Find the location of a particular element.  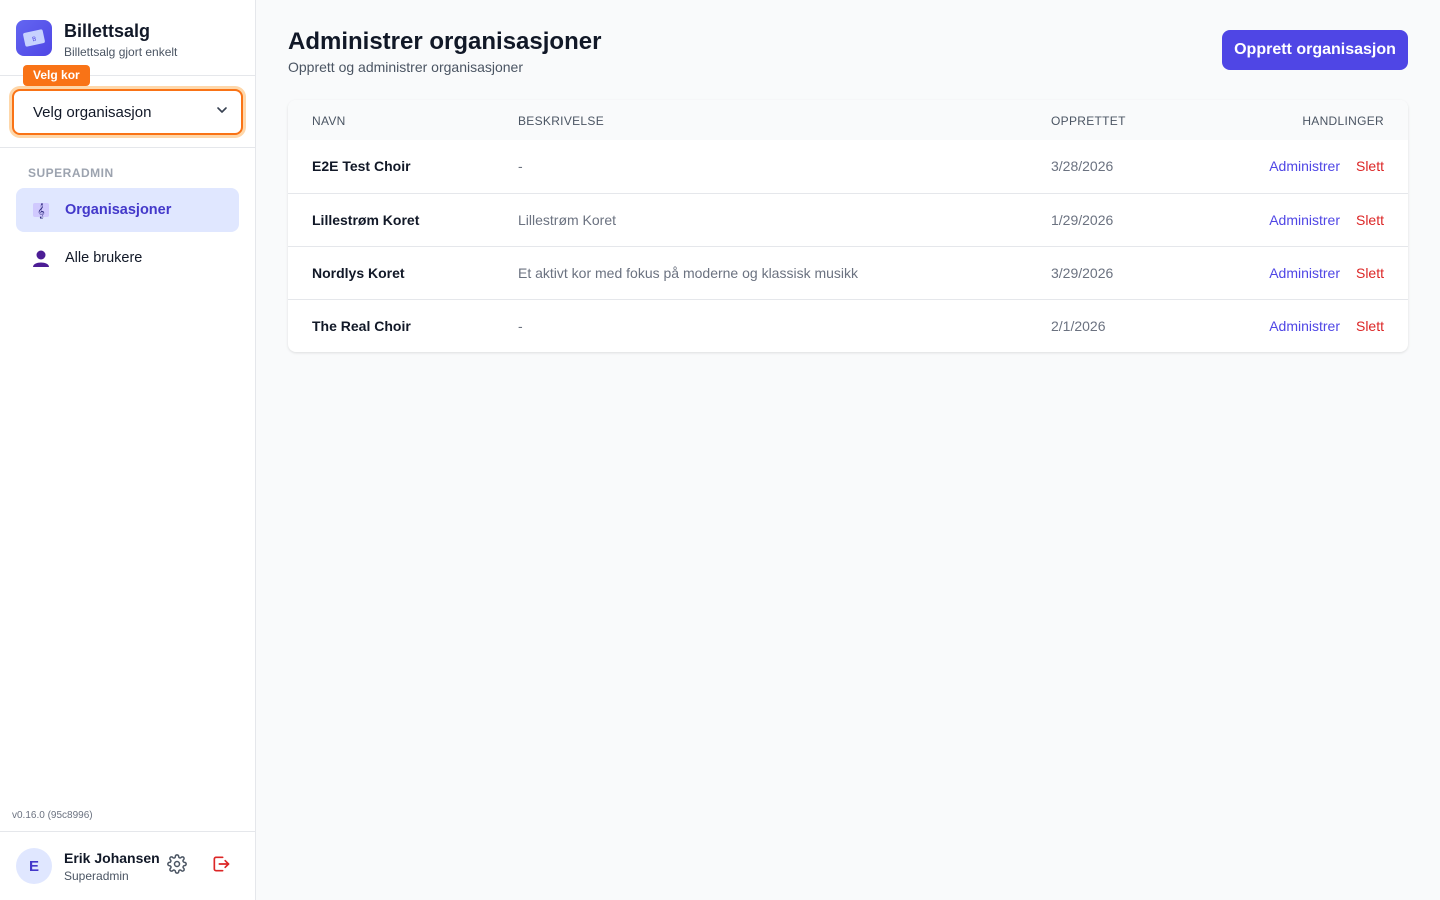

org-name: E2E Test Choir is located at coordinates (361, 166).